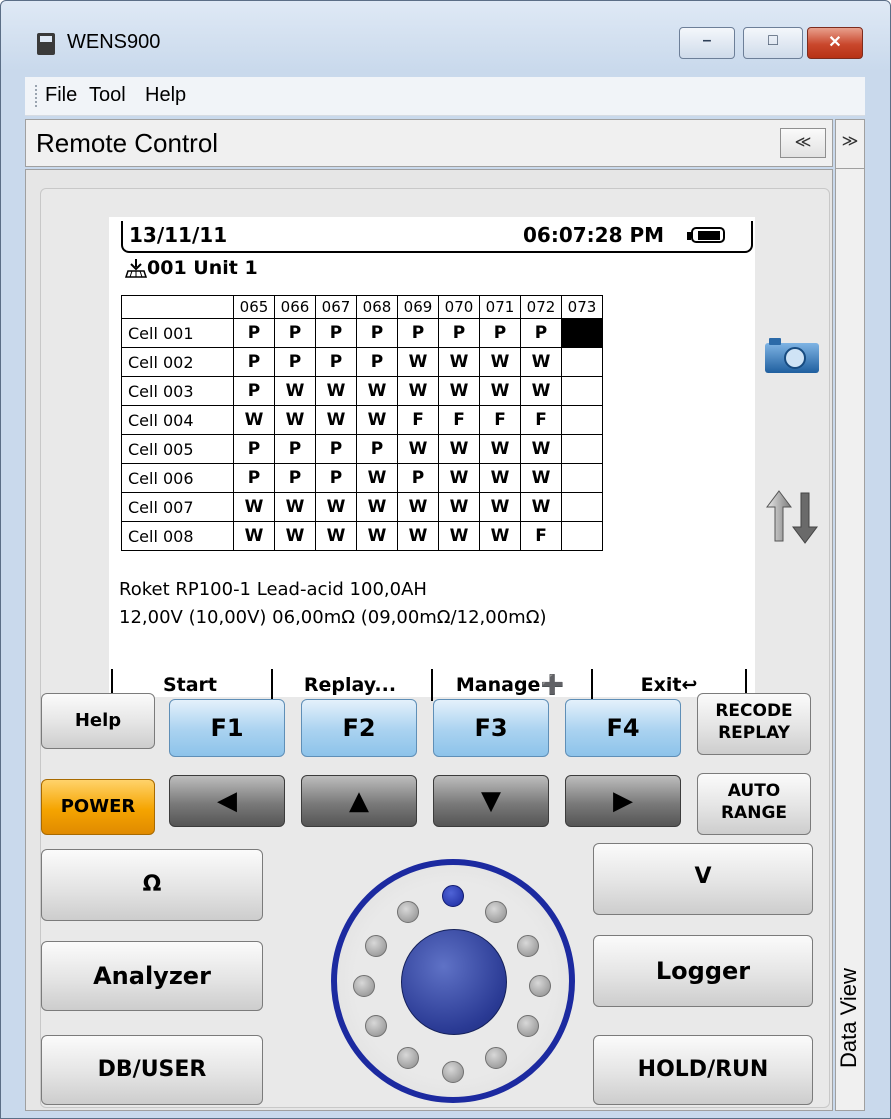  What do you see at coordinates (509, 685) in the screenshot?
I see `softkey-manage: Manage➕` at bounding box center [509, 685].